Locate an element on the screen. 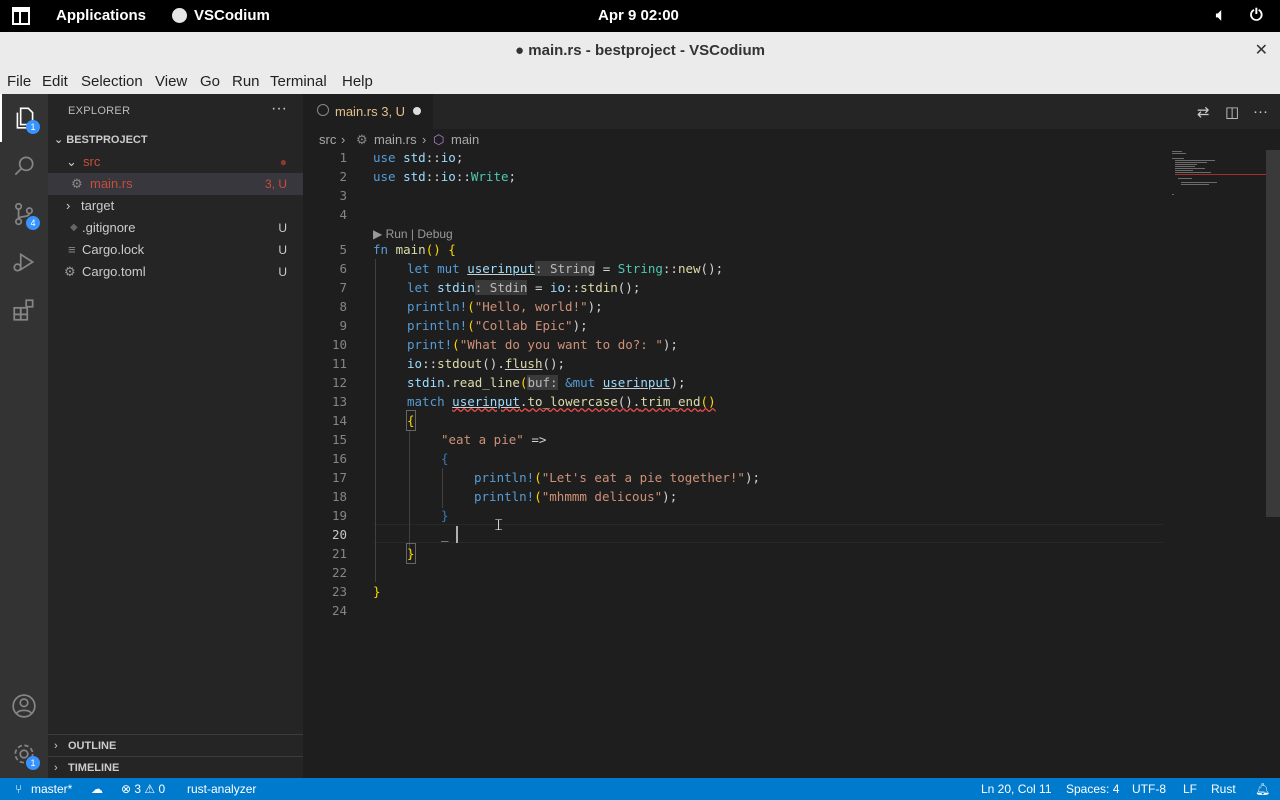  problems-indicator: ⊗ 3 ⚠ 0 is located at coordinates (143, 789).